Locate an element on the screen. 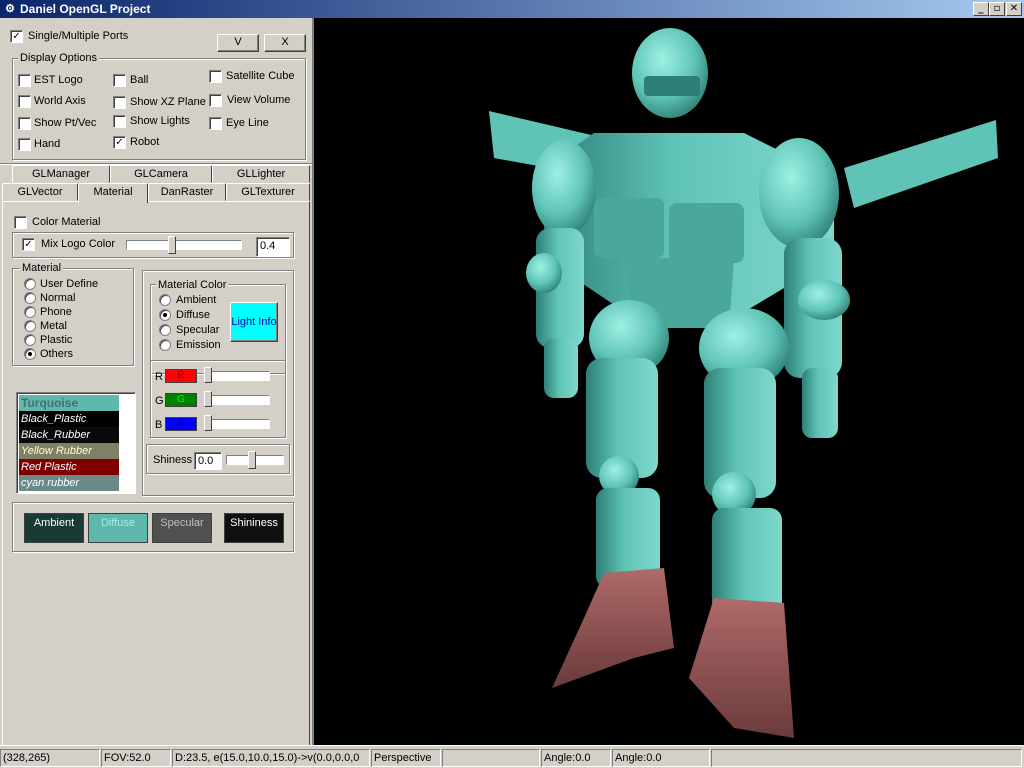  tab-gllighter: GLLighter is located at coordinates (261, 174).